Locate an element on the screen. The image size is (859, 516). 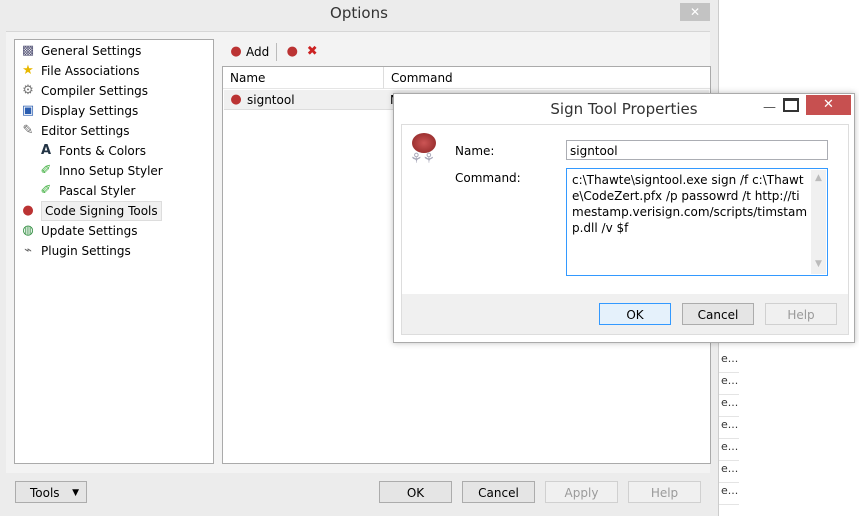
tree-item-compiler-settings: ⚙ Compiler Settings is located at coordinates (84, 91).